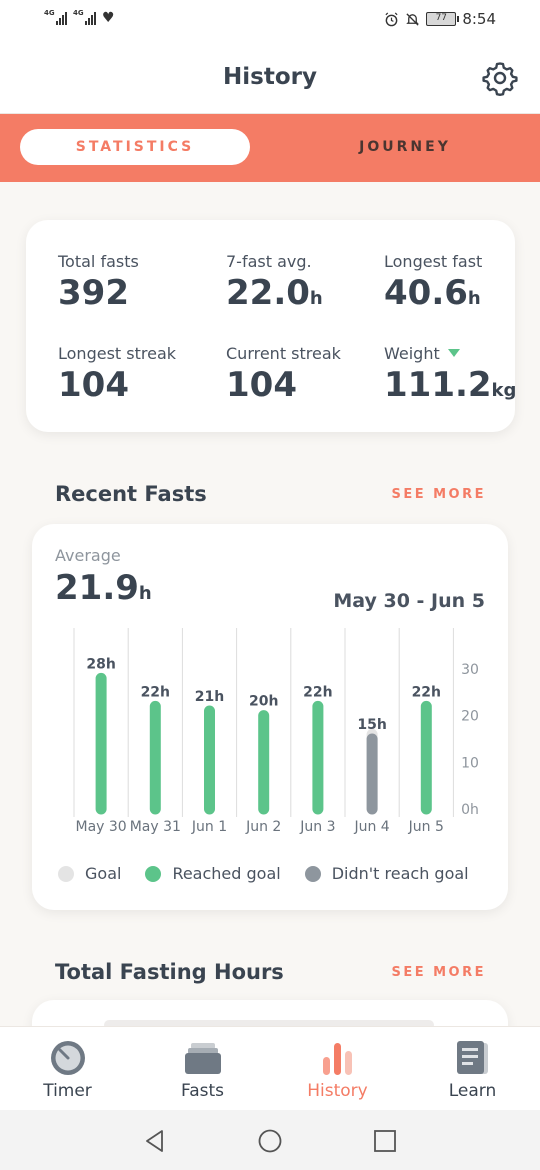 The height and width of the screenshot is (1170, 540). What do you see at coordinates (155, 1141) in the screenshot?
I see `back-icon` at bounding box center [155, 1141].